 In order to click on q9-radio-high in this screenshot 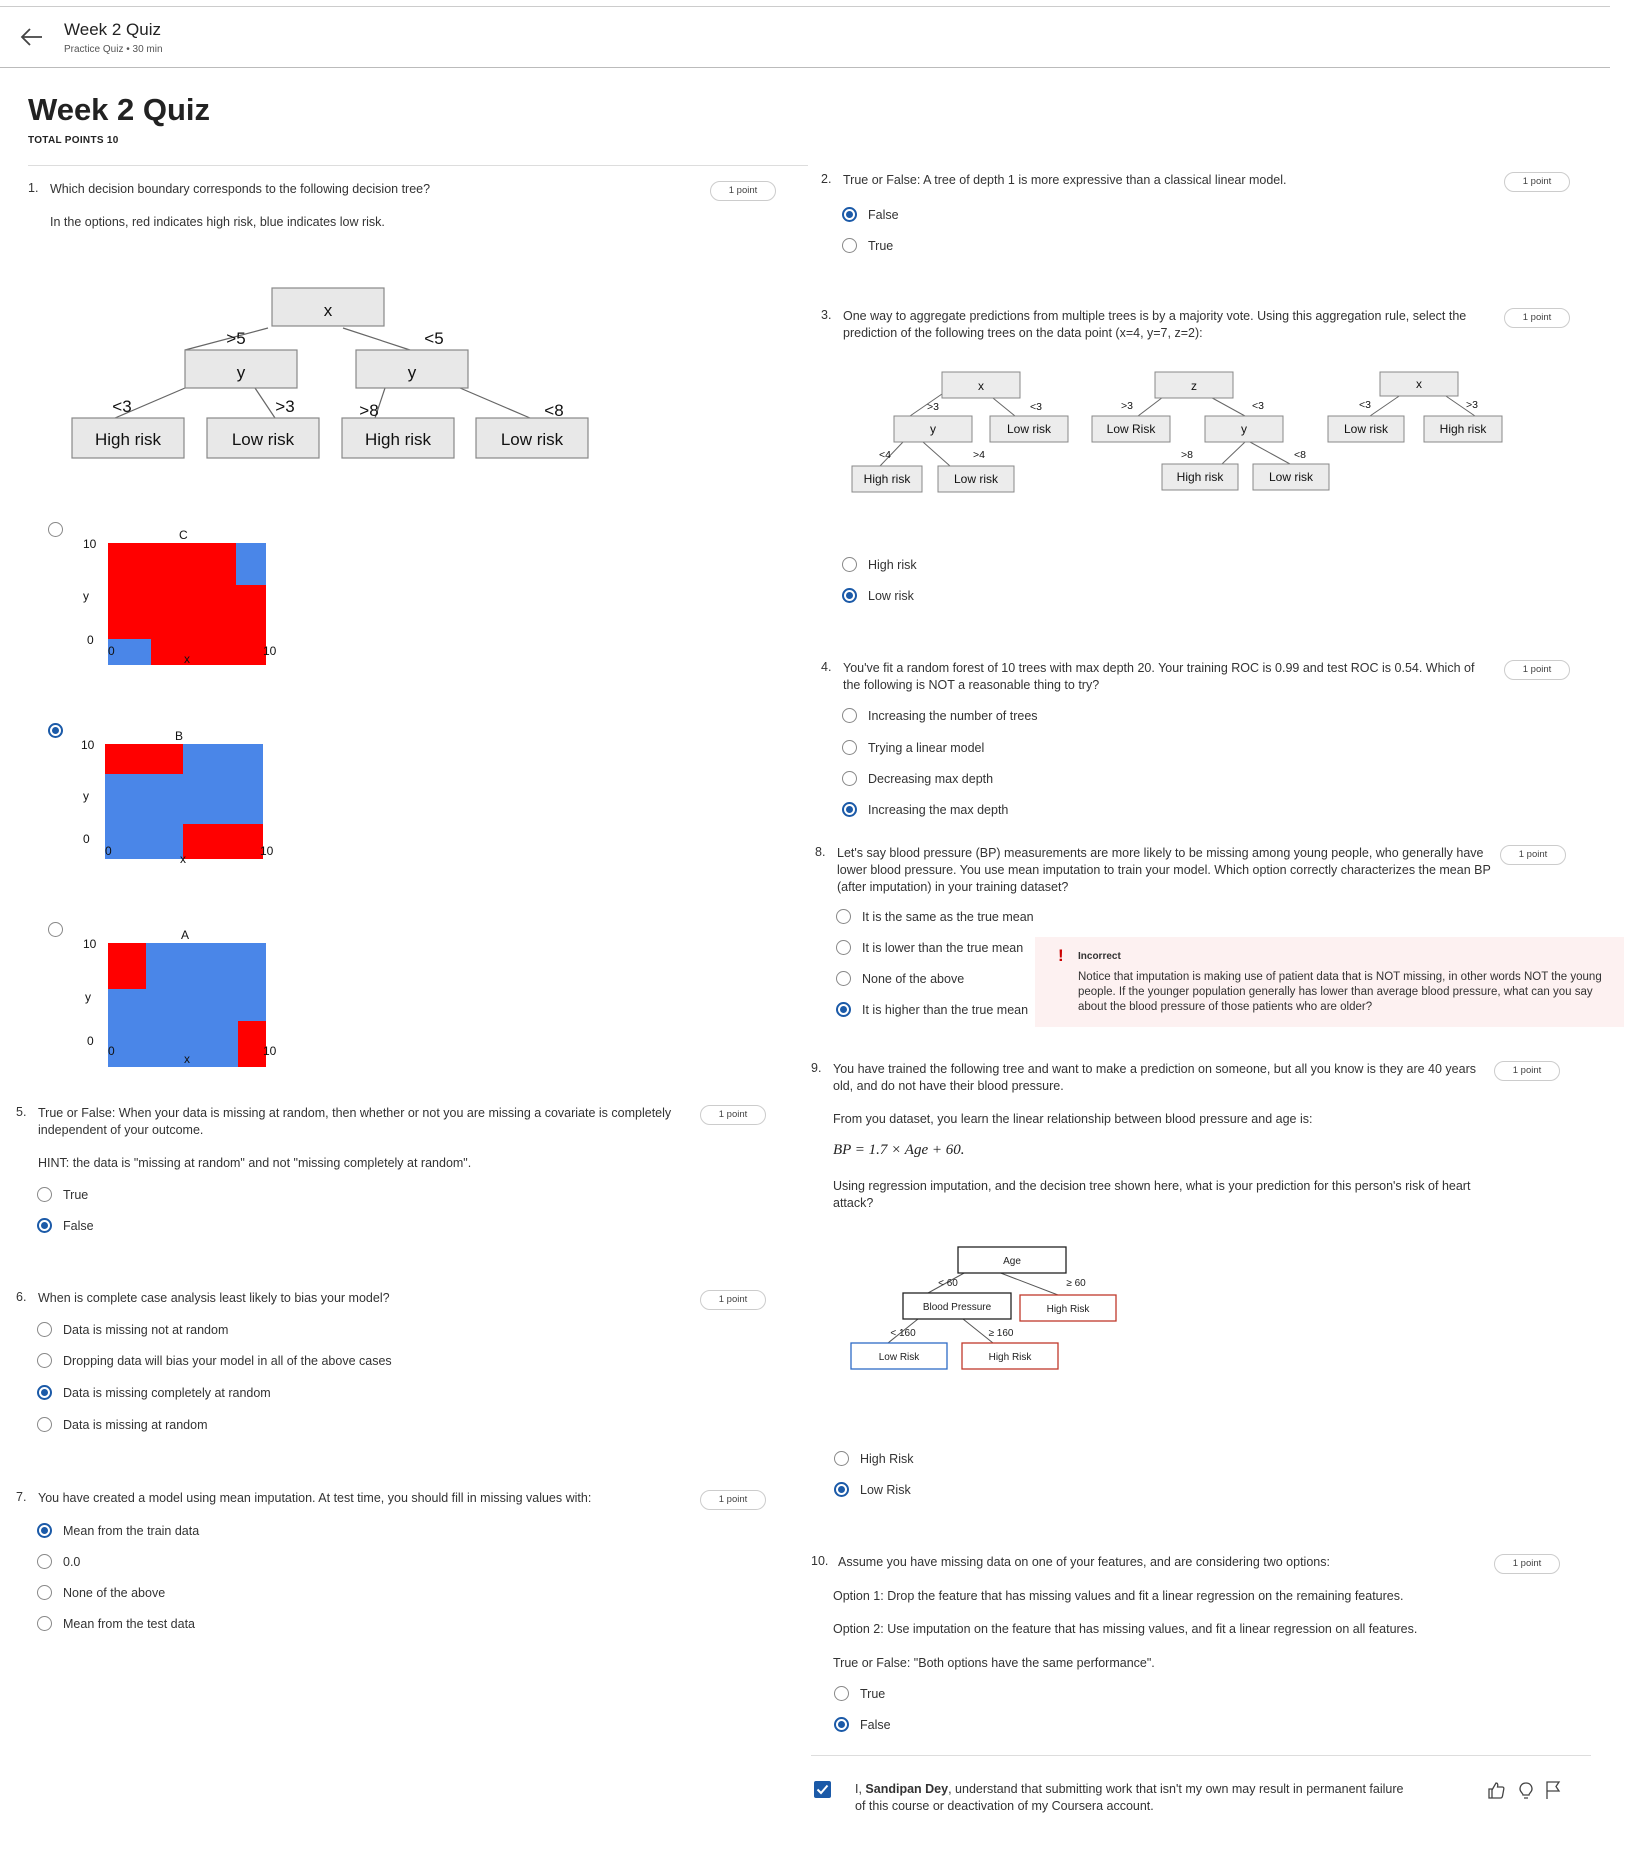, I will do `click(841, 1458)`.